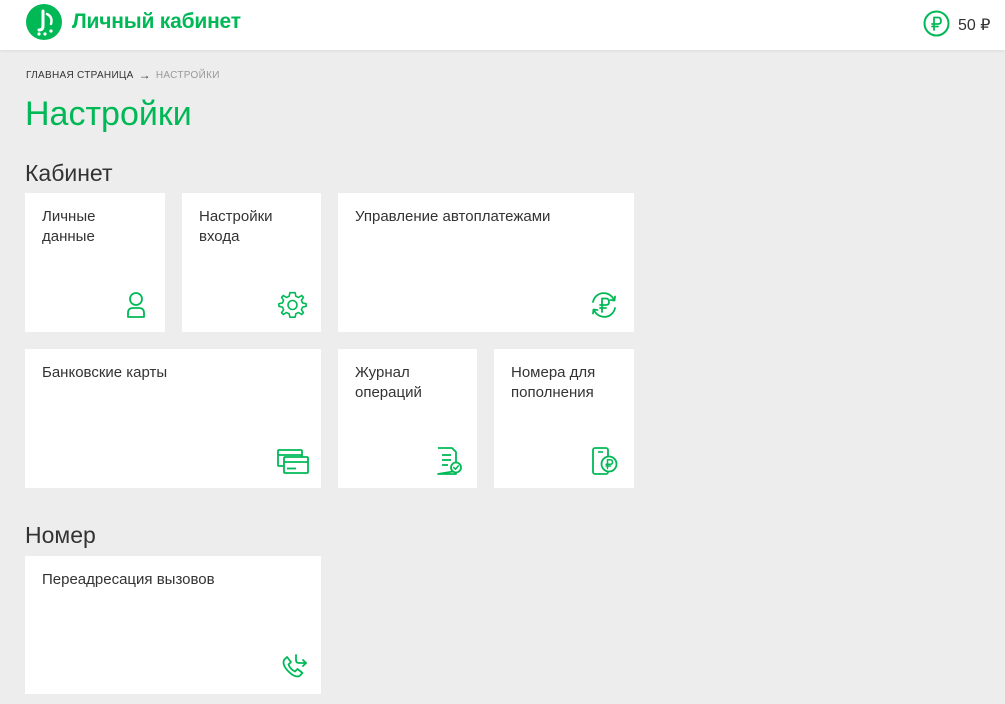 The width and height of the screenshot is (1005, 704). What do you see at coordinates (80, 75) in the screenshot?
I see `breadcrumb-home-link: Главная страница` at bounding box center [80, 75].